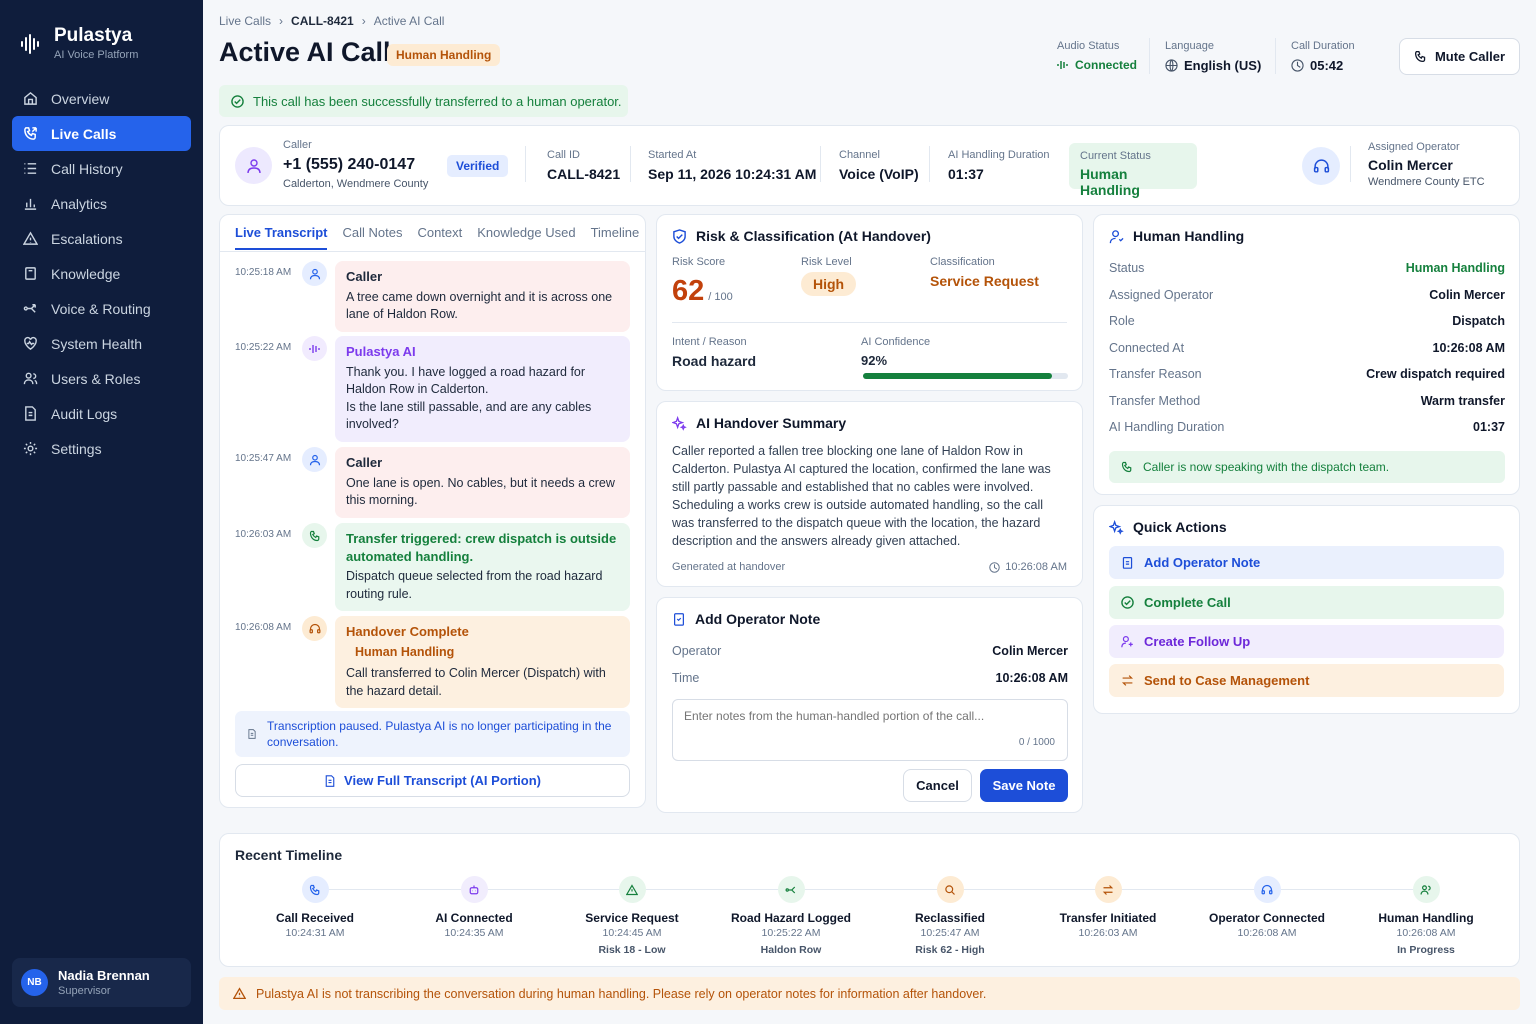 The image size is (1536, 1024). I want to click on timeline-item-time: 10:26:08 AM, so click(1267, 933).